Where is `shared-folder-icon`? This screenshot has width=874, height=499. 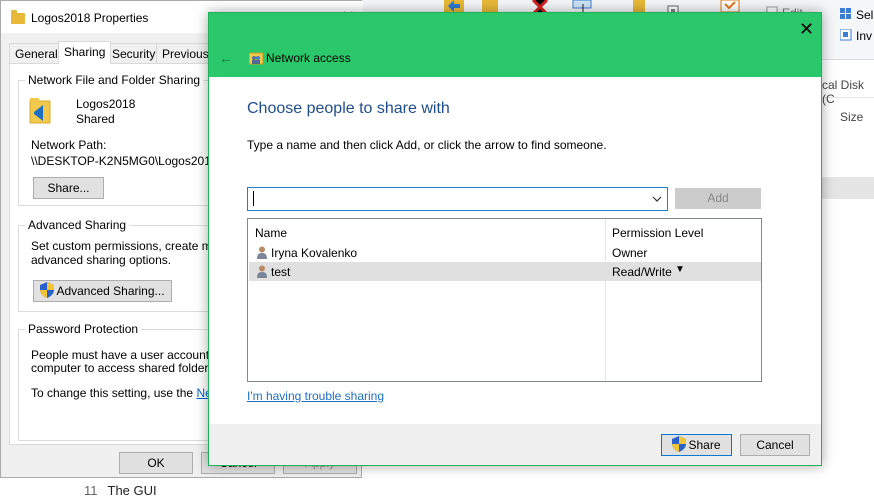
shared-folder-icon is located at coordinates (40, 111).